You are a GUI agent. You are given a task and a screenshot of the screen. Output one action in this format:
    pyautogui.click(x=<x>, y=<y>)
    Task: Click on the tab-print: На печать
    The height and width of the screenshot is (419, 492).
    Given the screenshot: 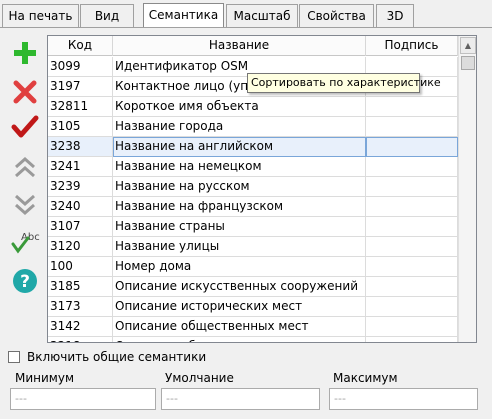 What is the action you would take?
    pyautogui.click(x=40, y=15)
    